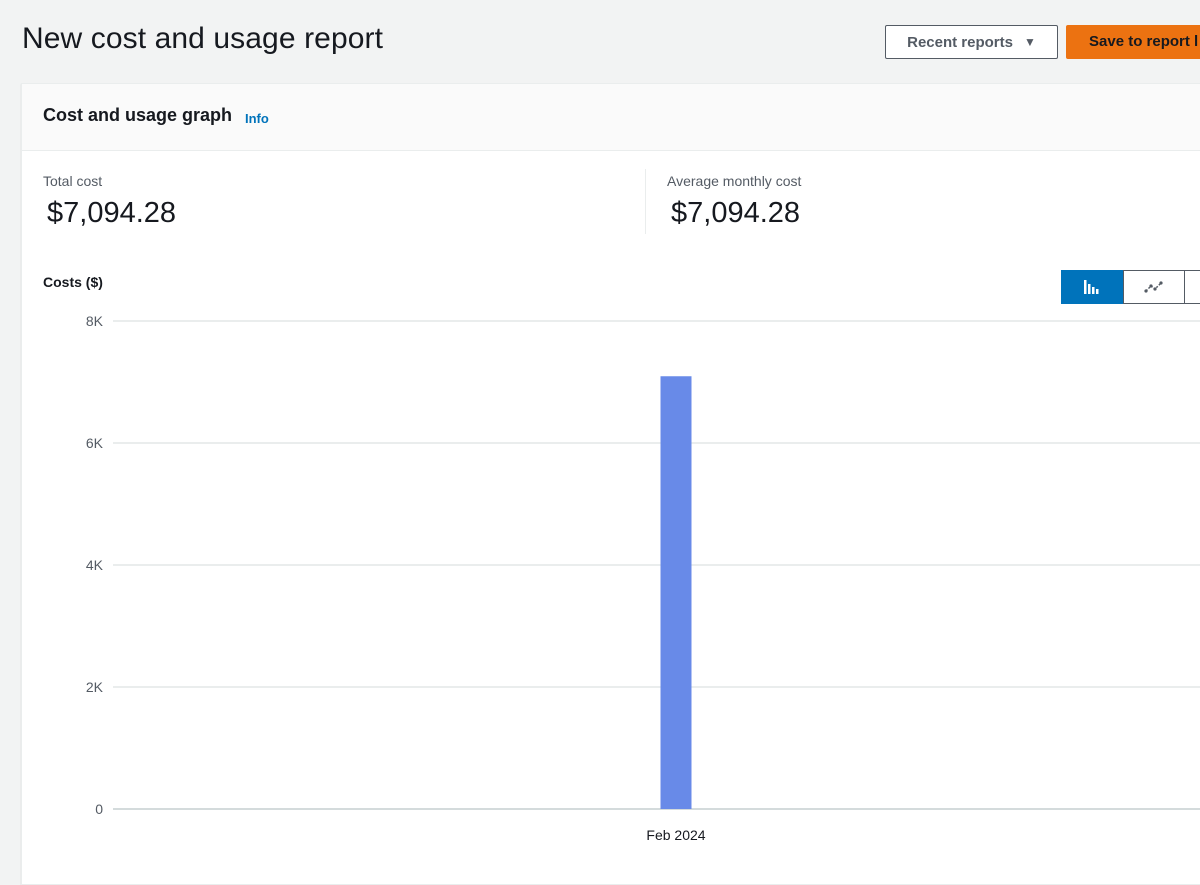 The height and width of the screenshot is (885, 1200). What do you see at coordinates (99, 809) in the screenshot?
I see `y-tick-label: 0` at bounding box center [99, 809].